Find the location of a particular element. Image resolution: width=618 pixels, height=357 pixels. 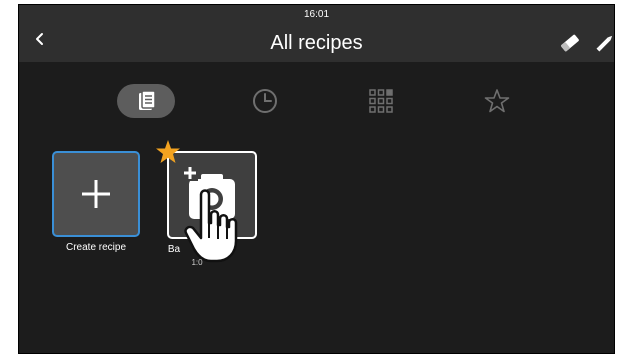

star-outline-icon is located at coordinates (497, 101).